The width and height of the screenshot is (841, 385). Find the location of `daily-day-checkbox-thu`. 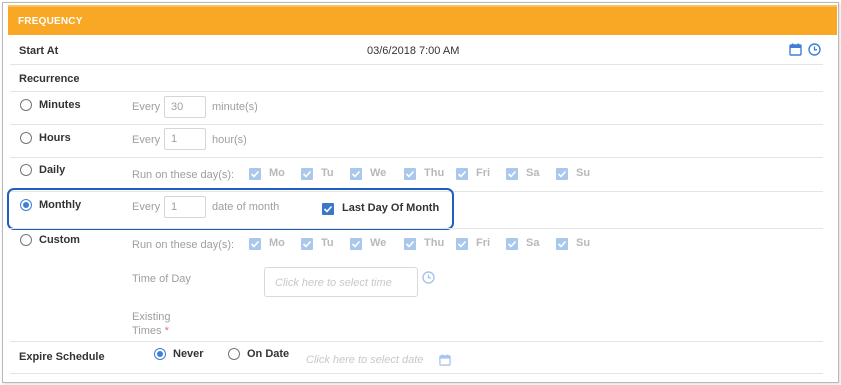

daily-day-checkbox-thu is located at coordinates (410, 174).